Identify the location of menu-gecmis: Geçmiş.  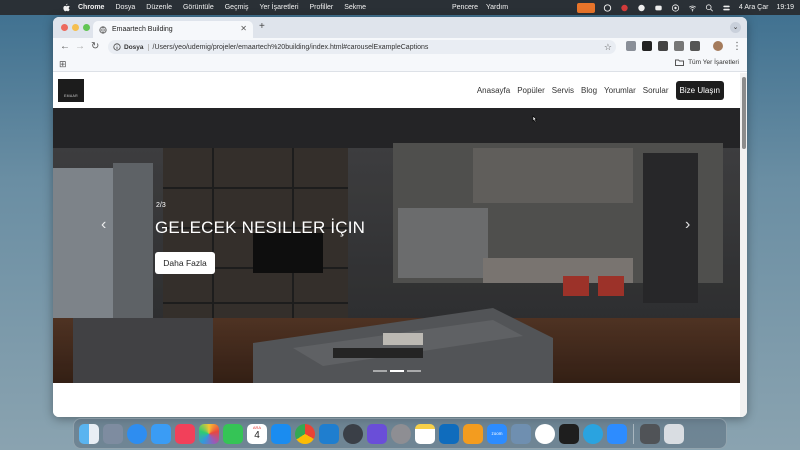
(237, 7).